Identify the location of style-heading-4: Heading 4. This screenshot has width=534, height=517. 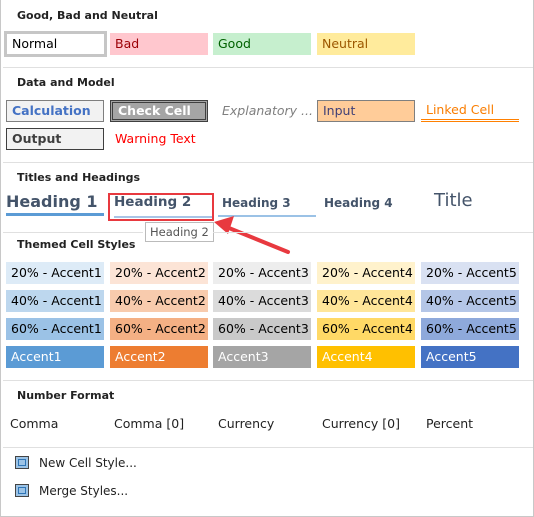
(373, 206).